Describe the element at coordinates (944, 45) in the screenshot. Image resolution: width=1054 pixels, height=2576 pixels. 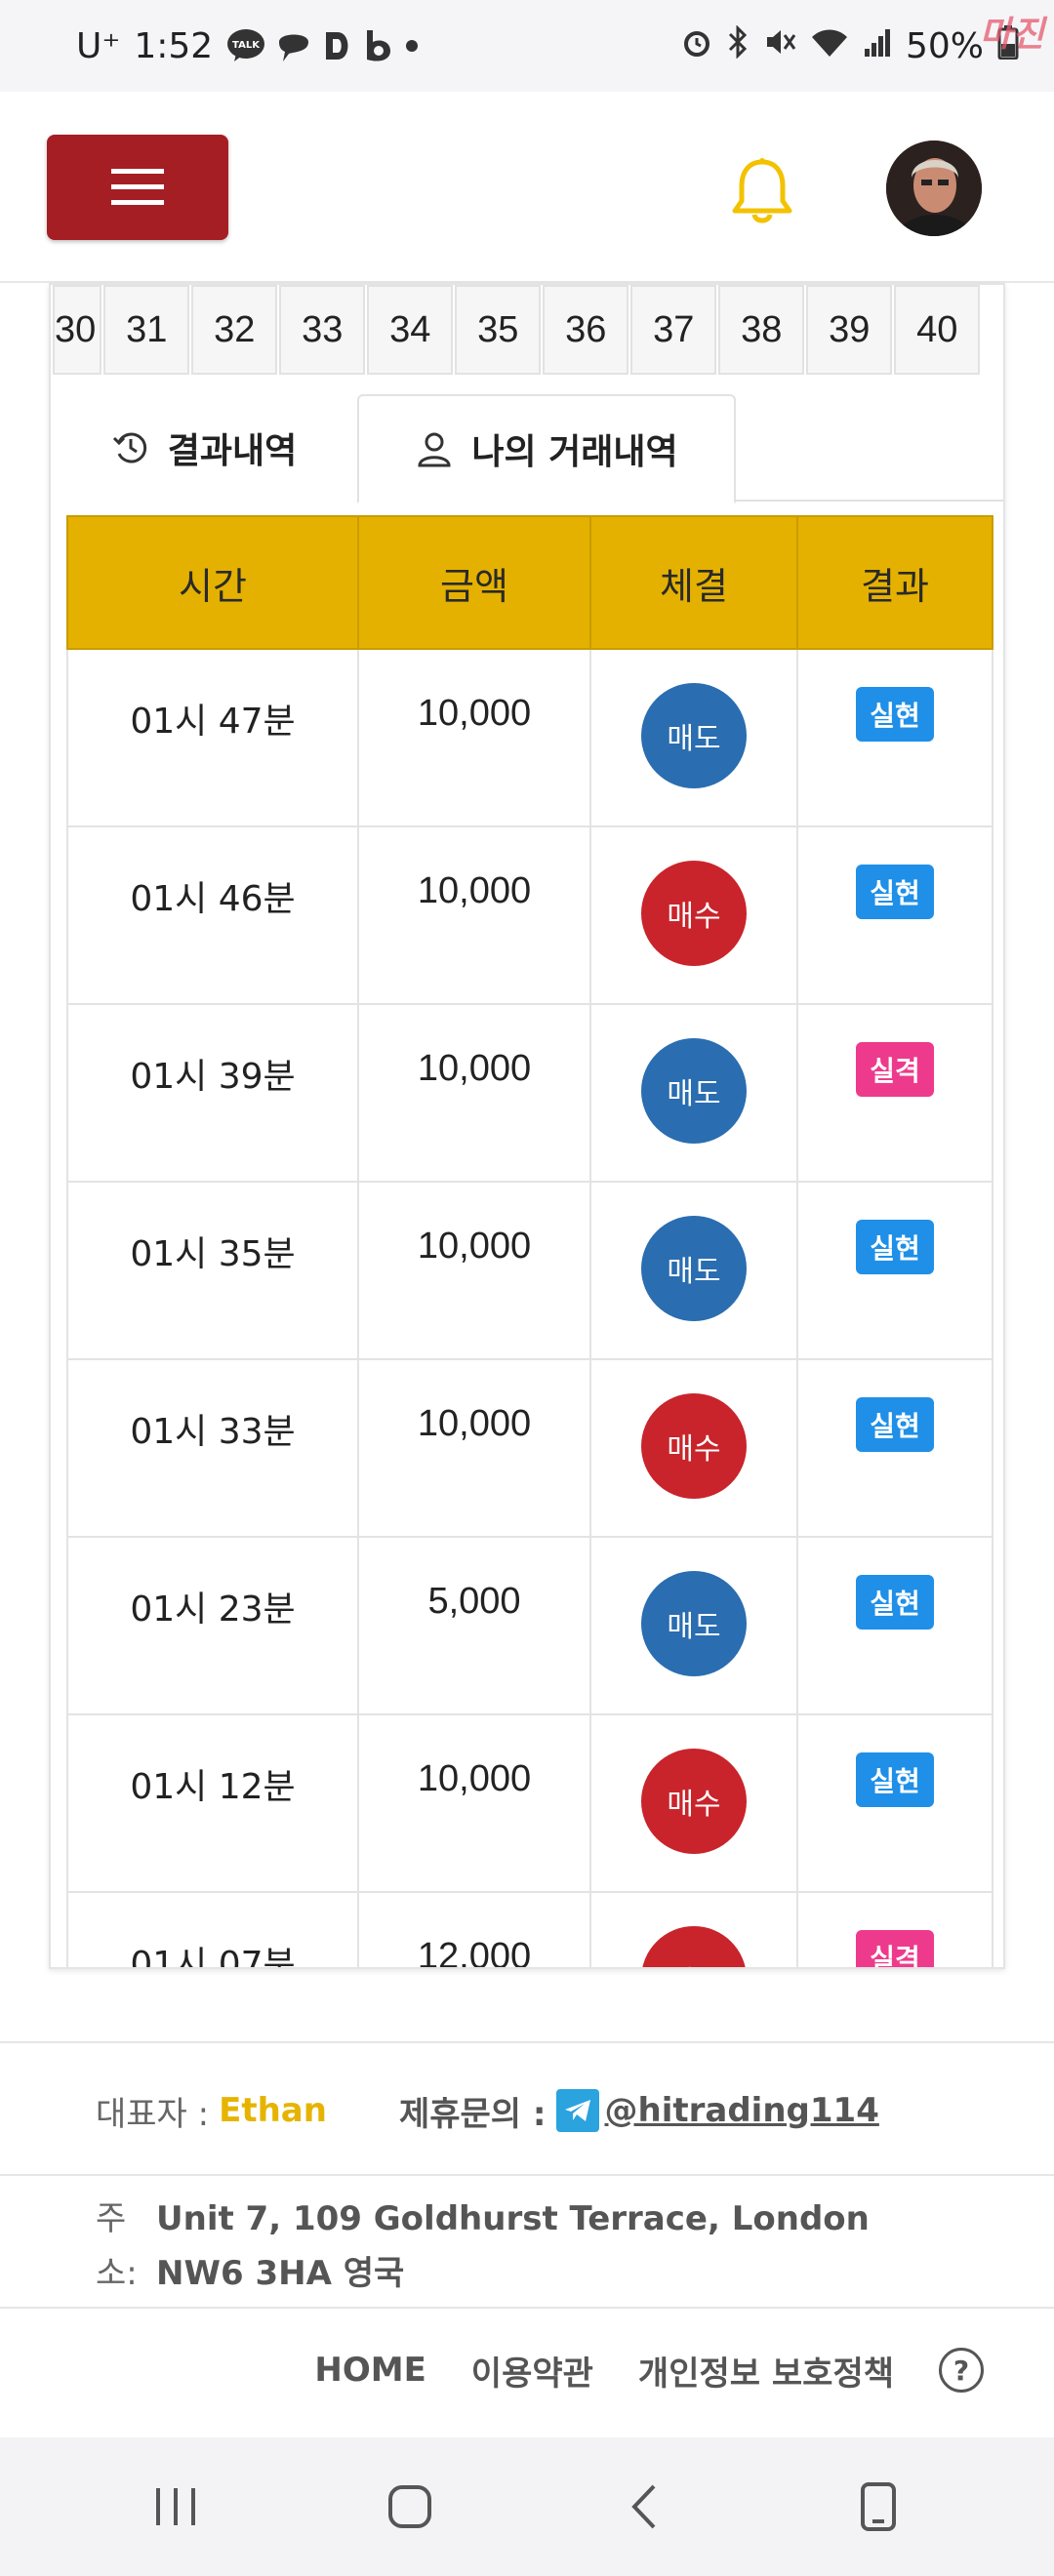
I see `battery-percent: 50%` at that location.